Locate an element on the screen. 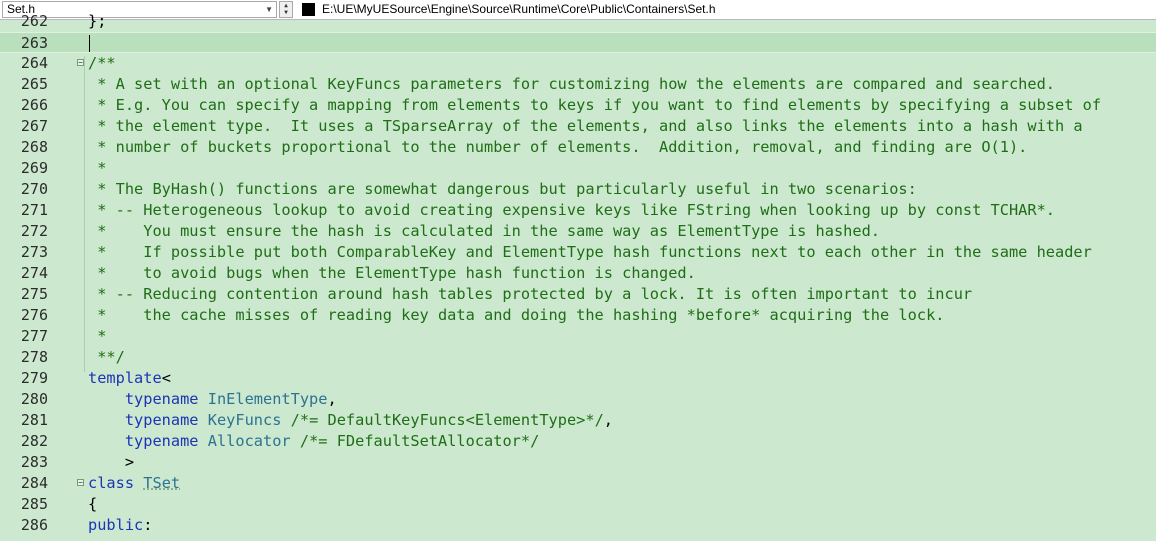  comment-text: **/ is located at coordinates (106, 357).